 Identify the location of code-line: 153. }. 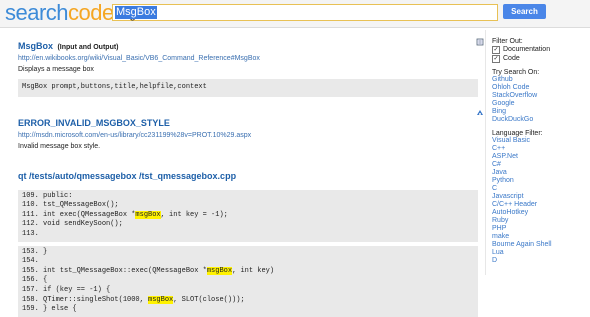
(248, 253).